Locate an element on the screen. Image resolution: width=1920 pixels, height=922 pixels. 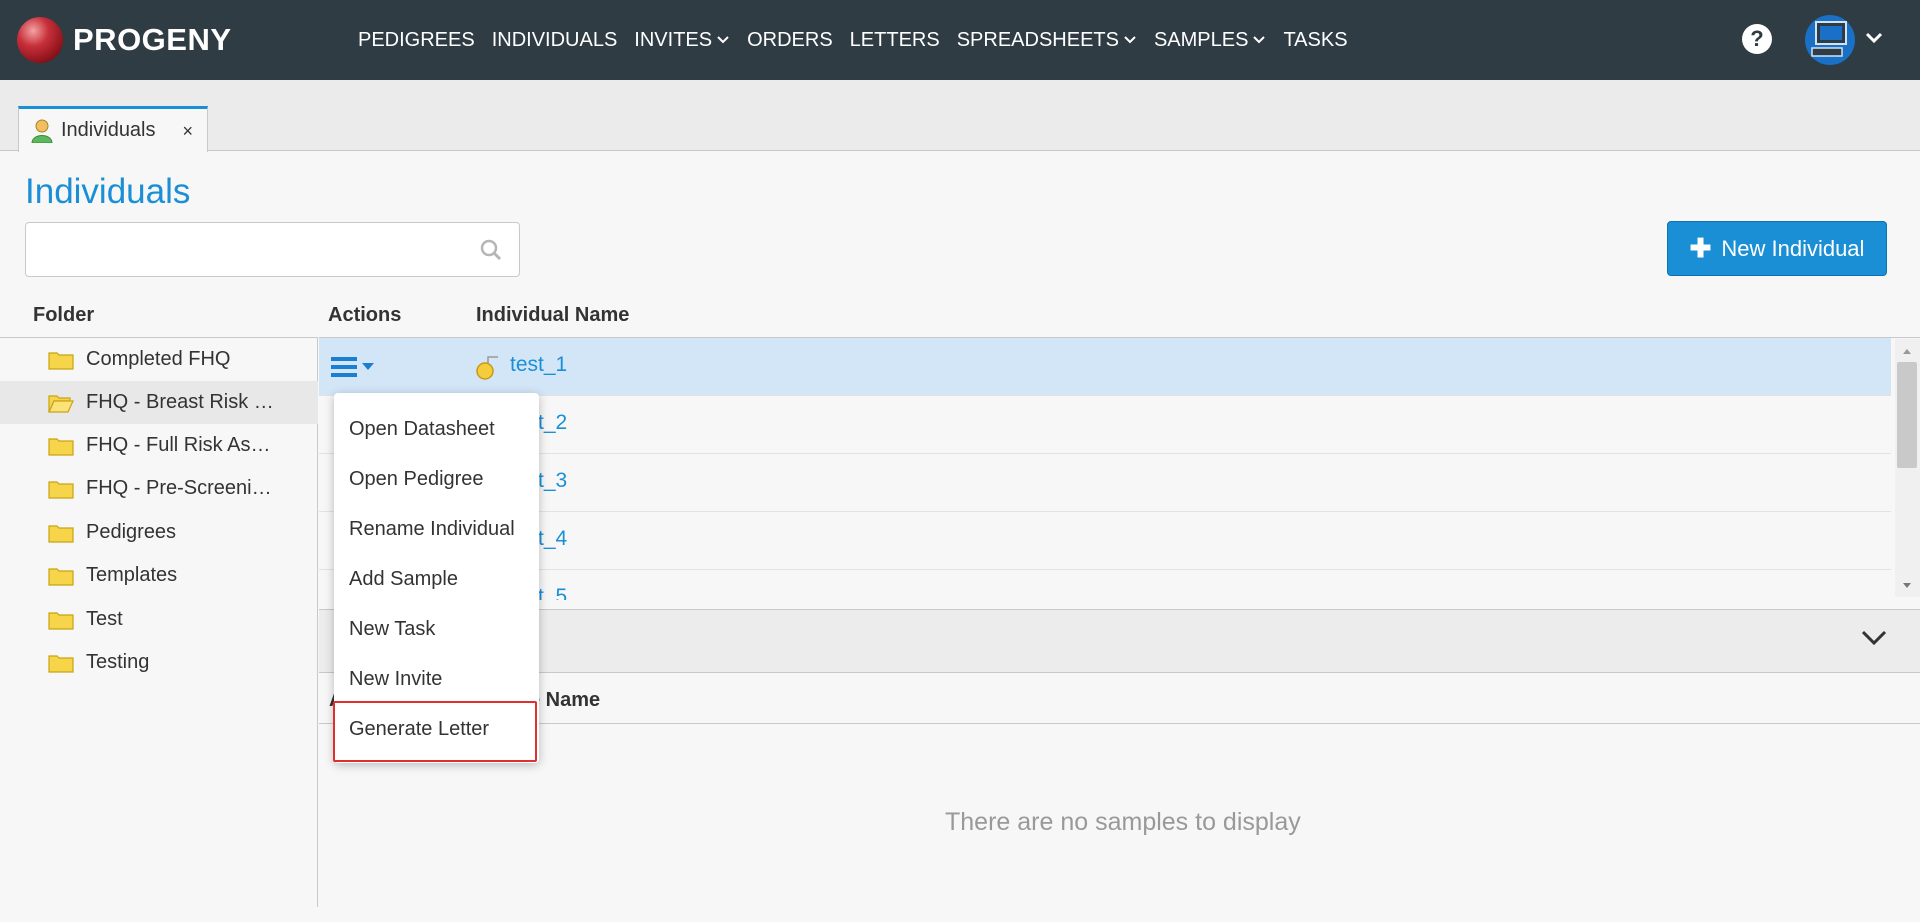
plus-icon: ✚ is located at coordinates (1700, 248).